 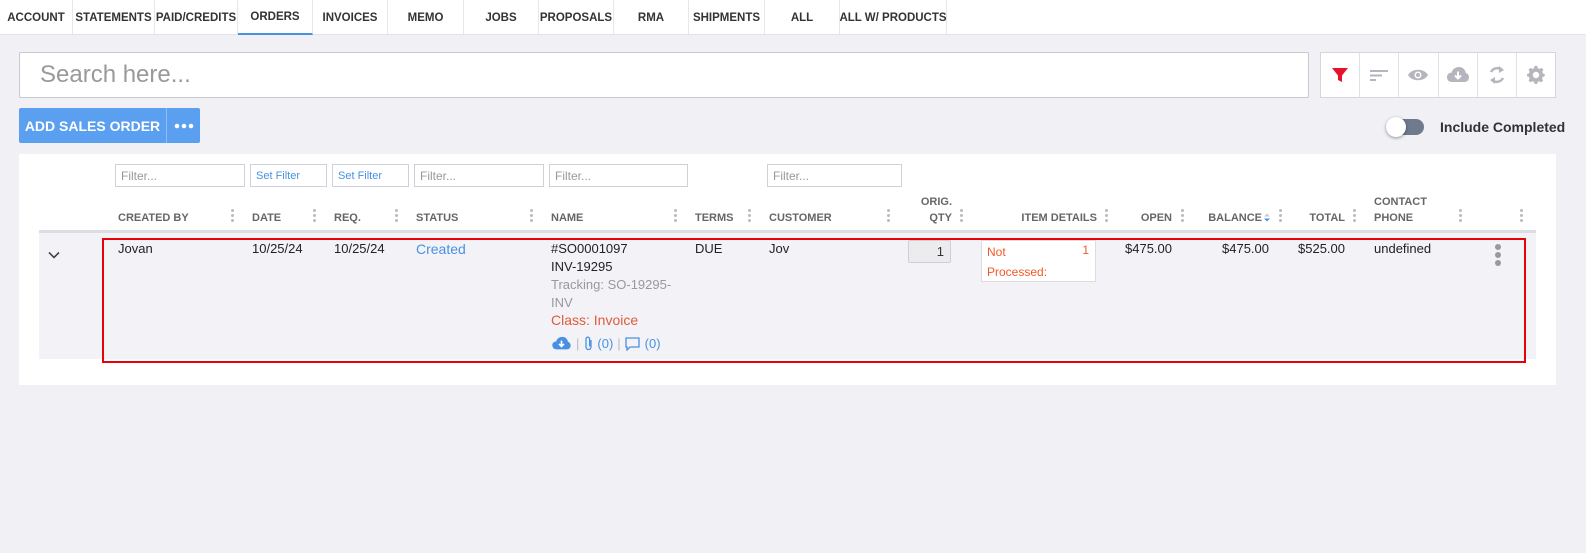 I want to click on toggle-knob, so click(x=1396, y=127).